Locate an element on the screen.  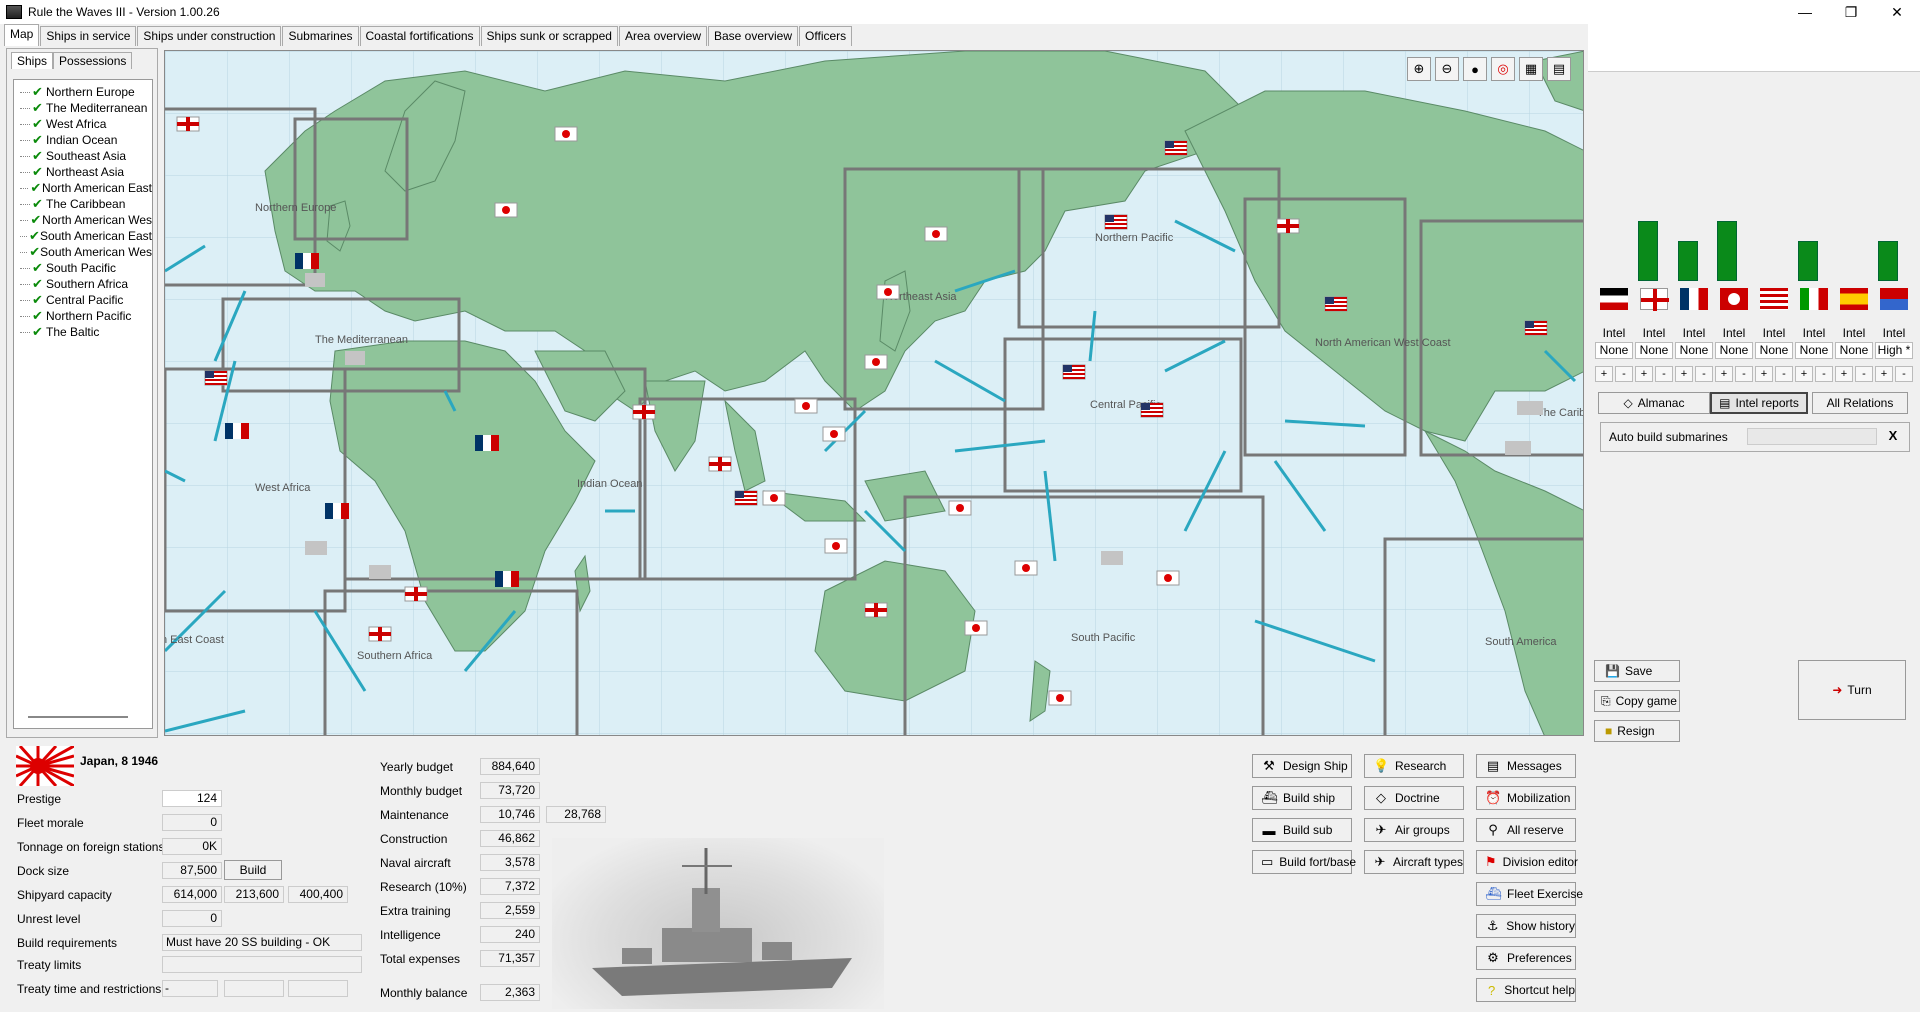
auto-build-row: Auto build submarines X is located at coordinates (1755, 437).